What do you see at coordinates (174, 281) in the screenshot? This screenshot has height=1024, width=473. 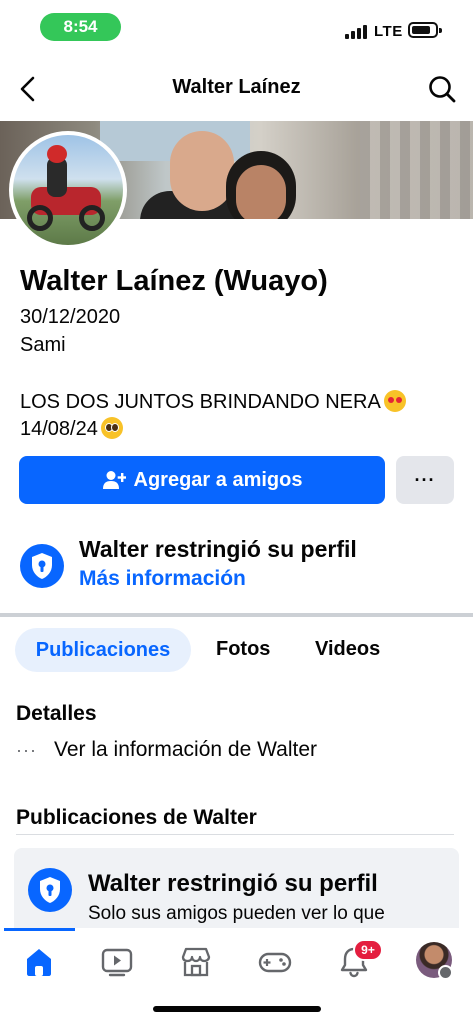 I see `profile-name: Walter Laínez (Wuayo)` at bounding box center [174, 281].